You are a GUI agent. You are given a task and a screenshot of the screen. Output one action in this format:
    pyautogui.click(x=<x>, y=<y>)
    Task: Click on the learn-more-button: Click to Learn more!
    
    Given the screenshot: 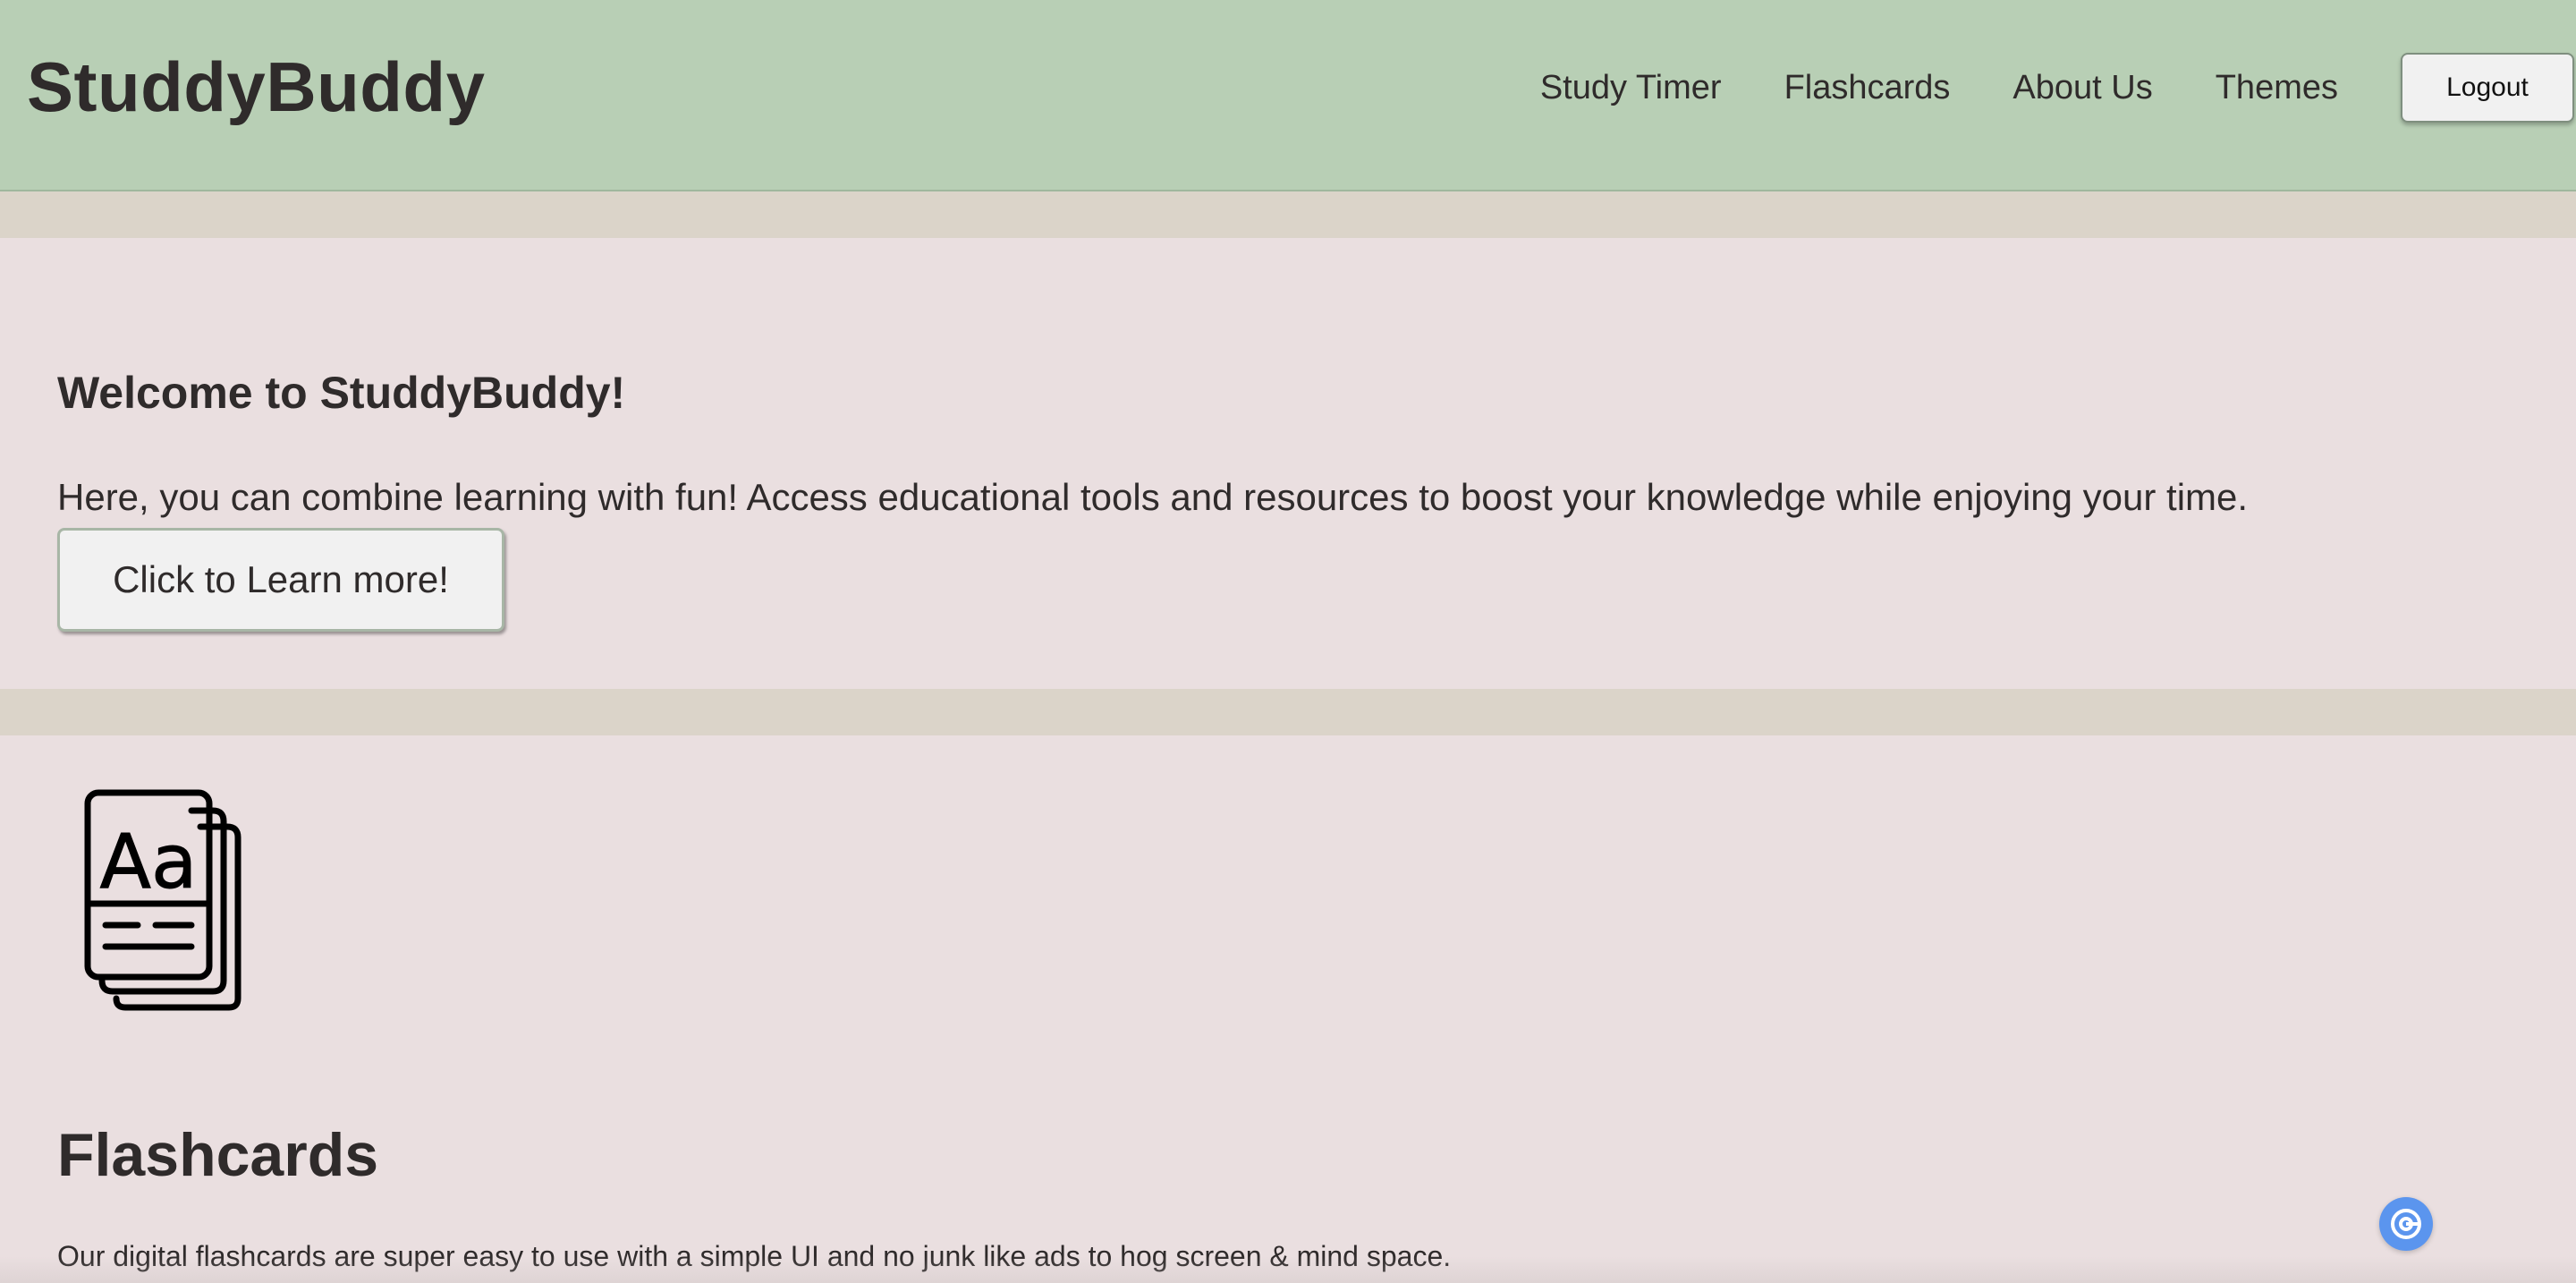 What is the action you would take?
    pyautogui.click(x=280, y=580)
    